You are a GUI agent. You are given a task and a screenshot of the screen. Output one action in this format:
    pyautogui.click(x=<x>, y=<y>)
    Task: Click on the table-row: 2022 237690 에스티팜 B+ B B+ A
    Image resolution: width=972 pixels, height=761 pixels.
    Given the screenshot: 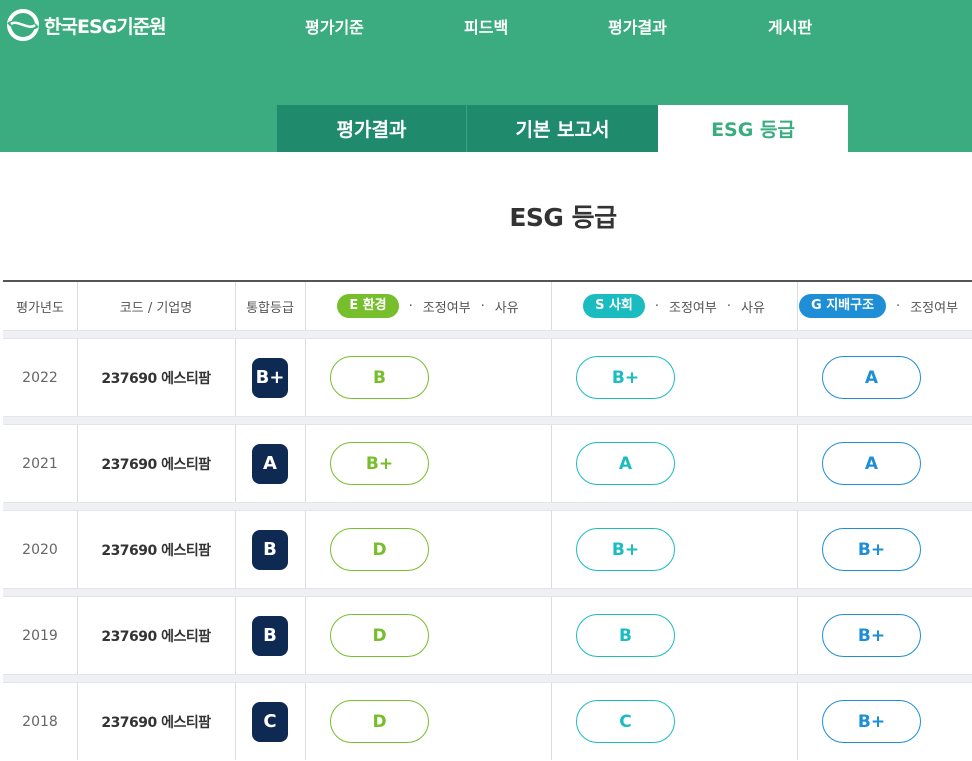 What is the action you would take?
    pyautogui.click(x=487, y=377)
    